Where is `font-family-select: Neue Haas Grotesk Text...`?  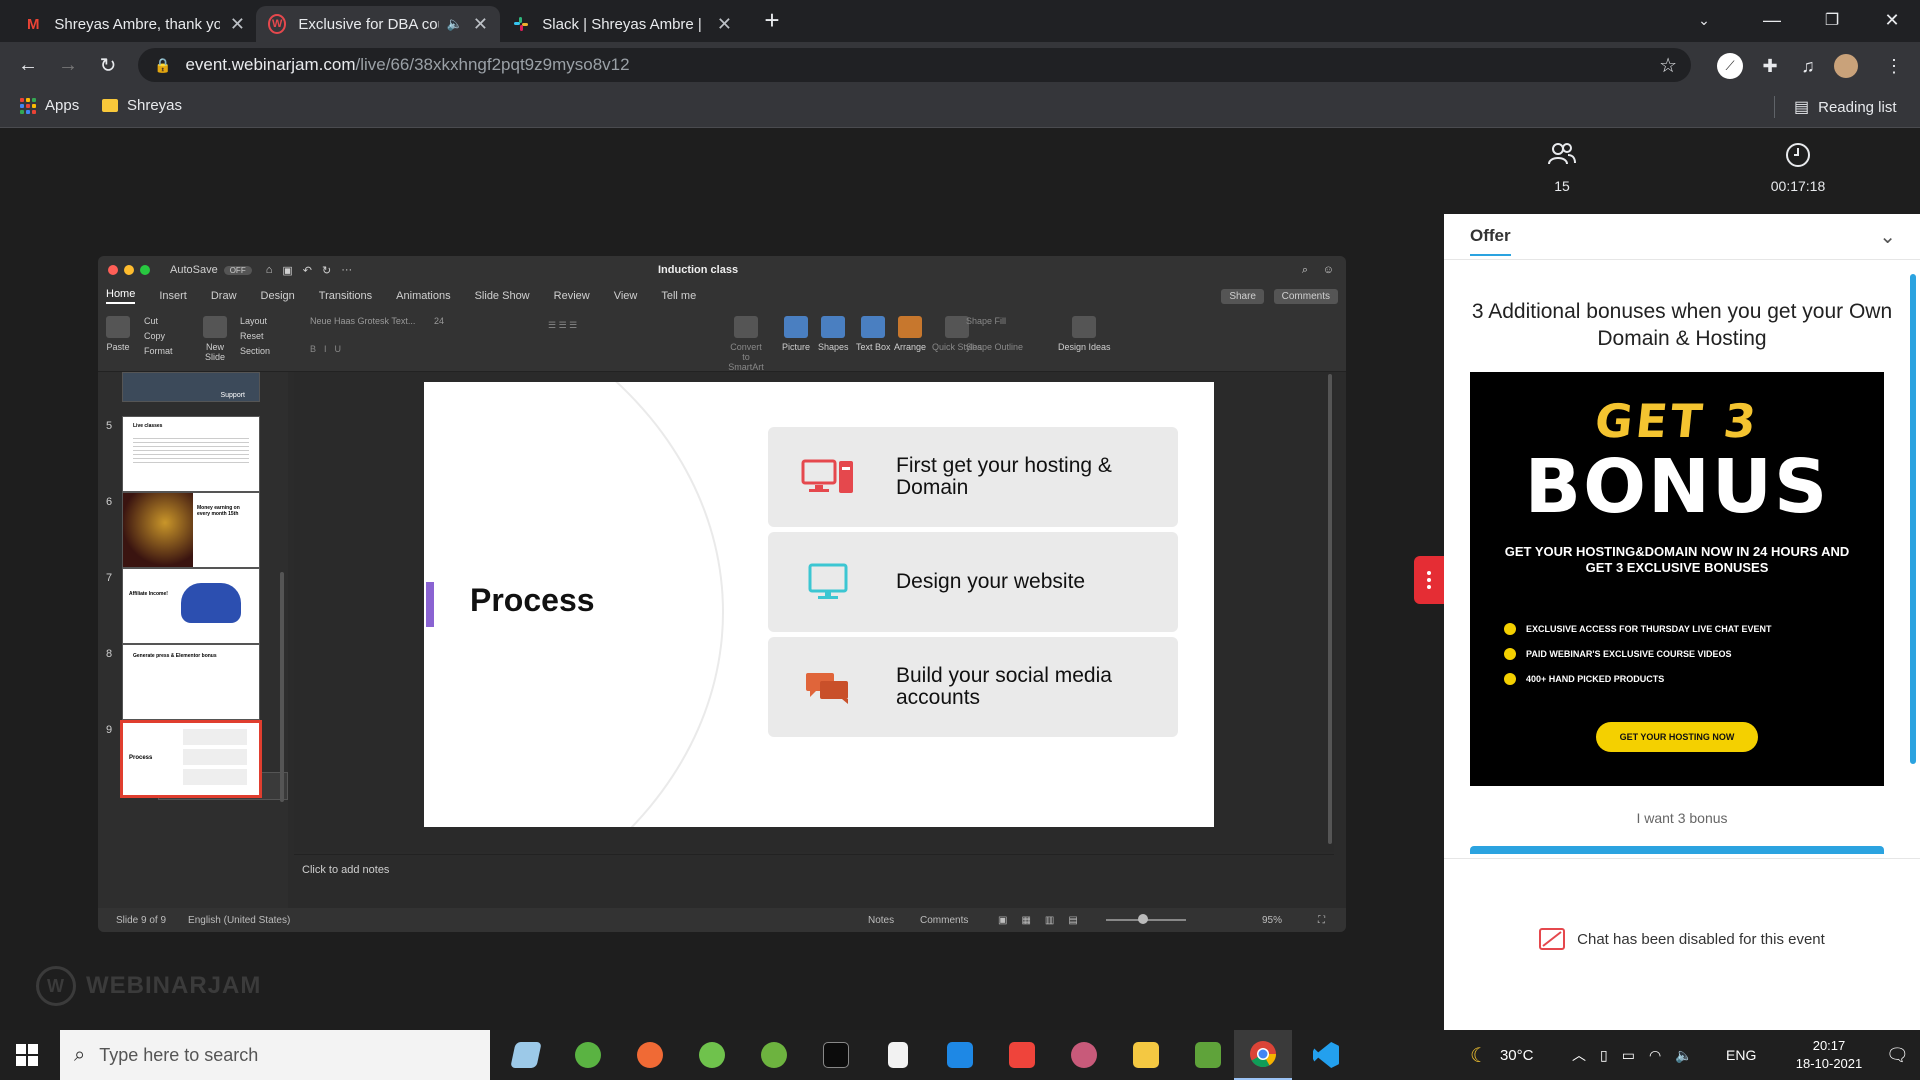 font-family-select: Neue Haas Grotesk Text... is located at coordinates (362, 321).